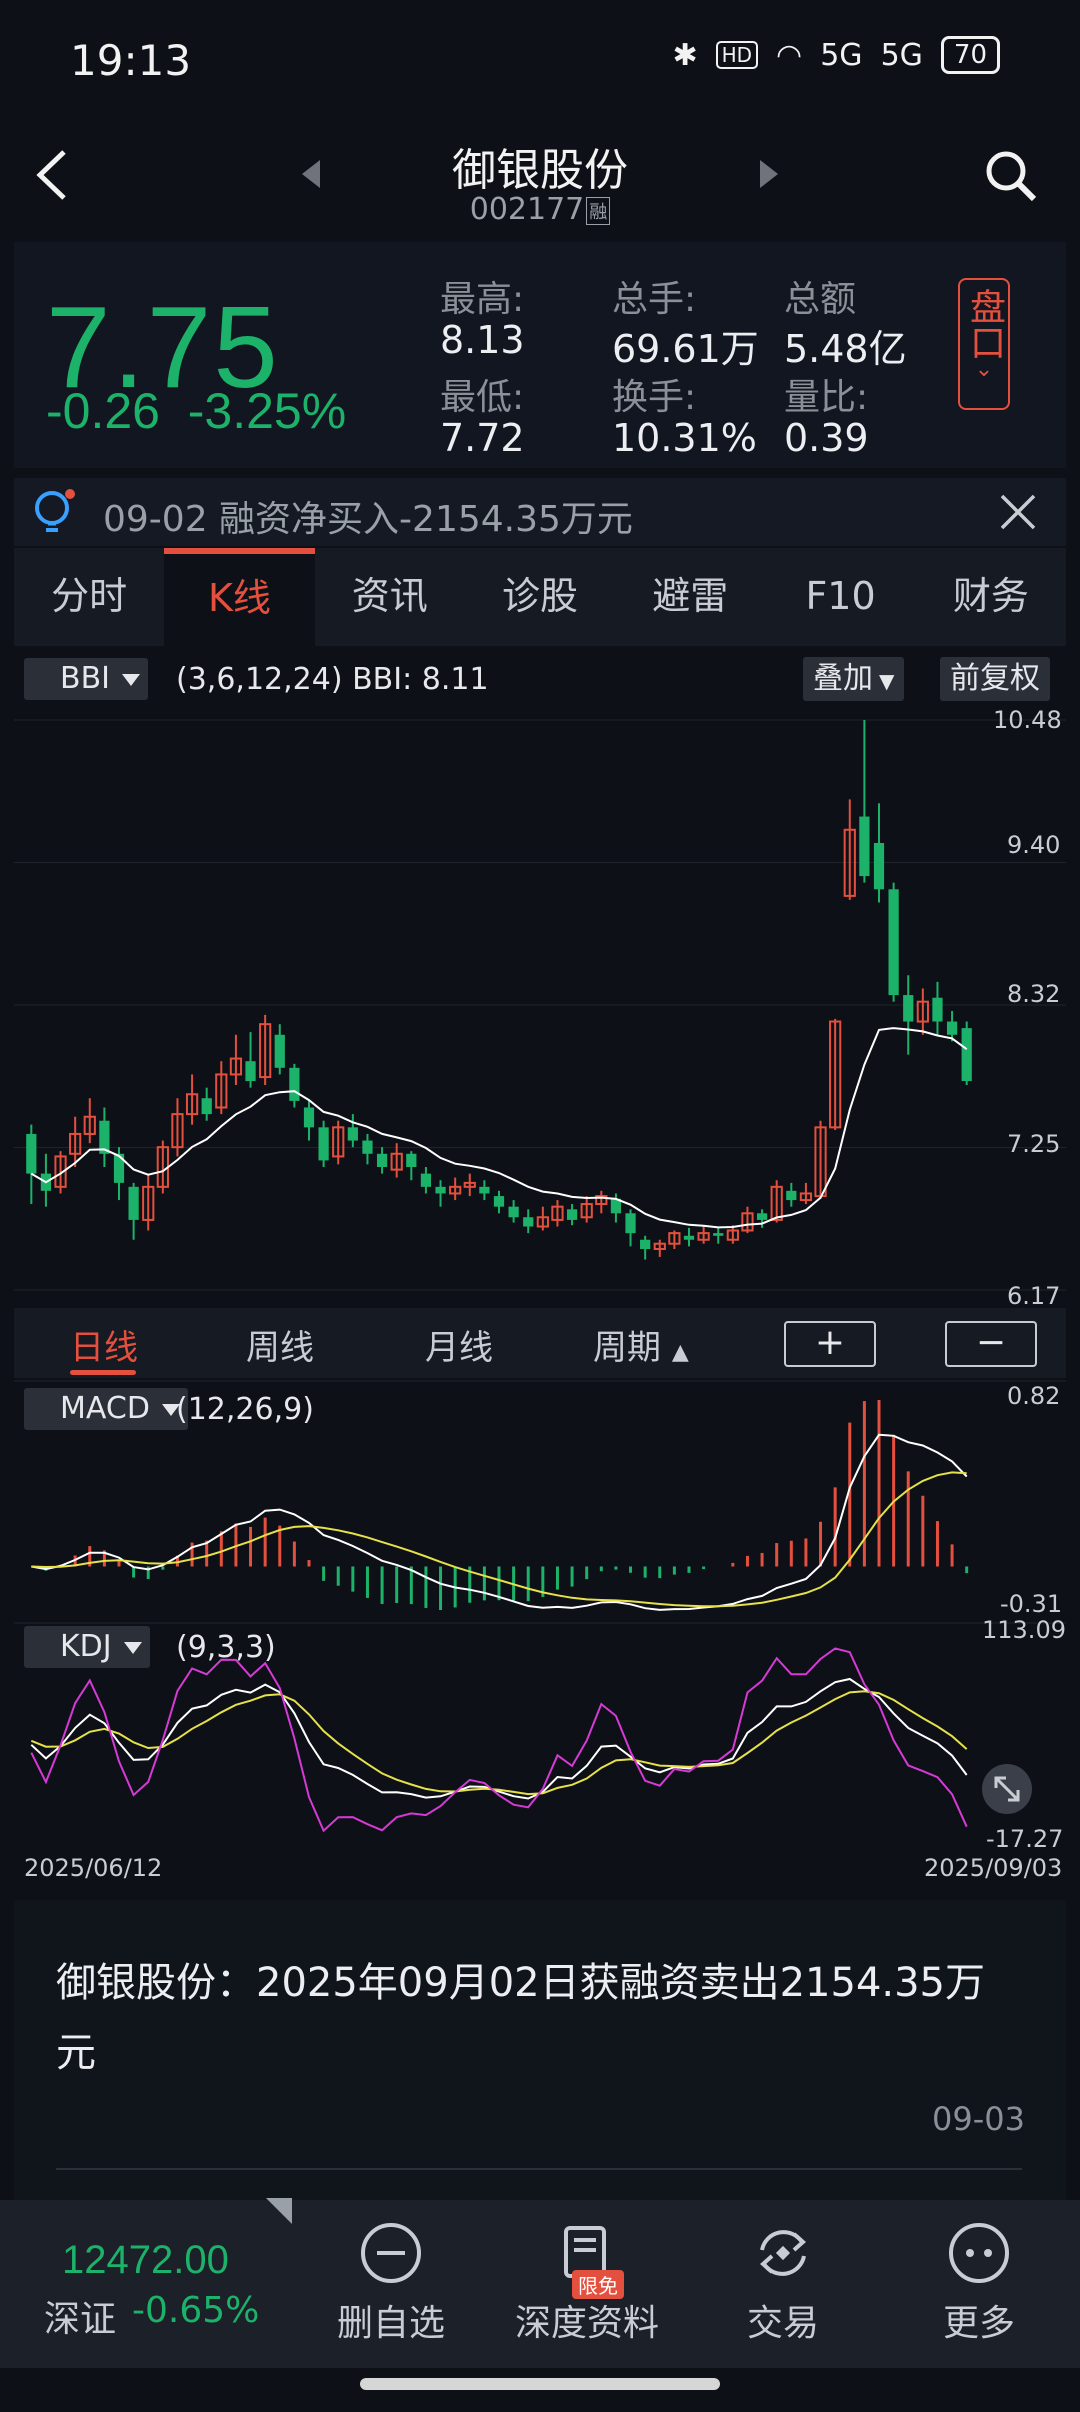  I want to click on kdj-j-line, so click(499, 1740).